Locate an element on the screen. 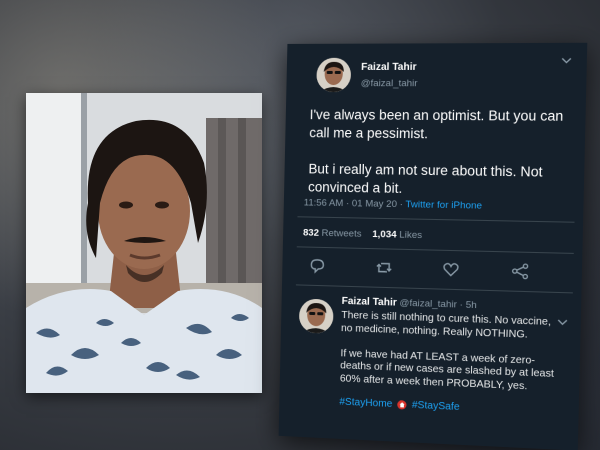 The image size is (600, 450). hashtags: #StayHome #StaySafe is located at coordinates (453, 407).